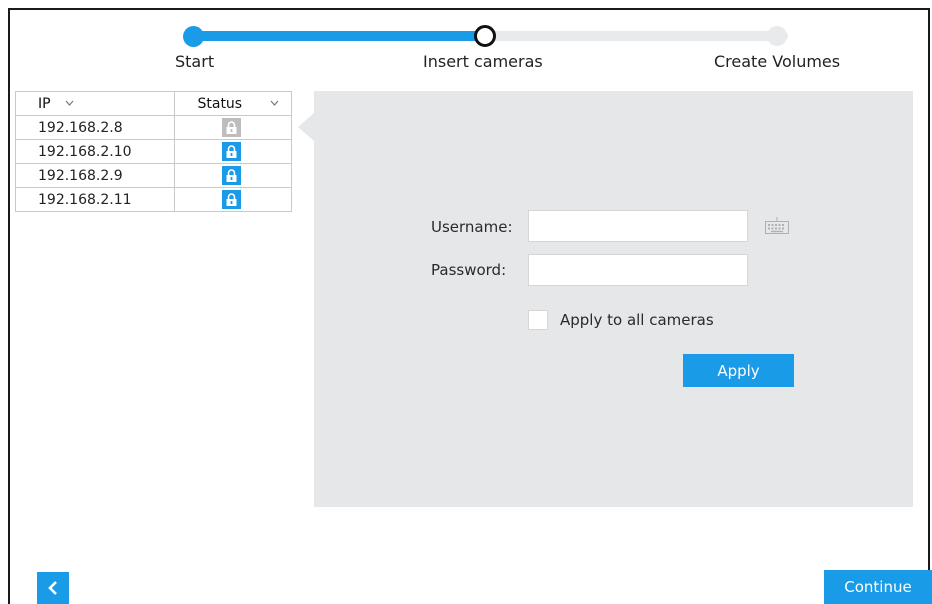  What do you see at coordinates (53, 588) in the screenshot?
I see `back-button` at bounding box center [53, 588].